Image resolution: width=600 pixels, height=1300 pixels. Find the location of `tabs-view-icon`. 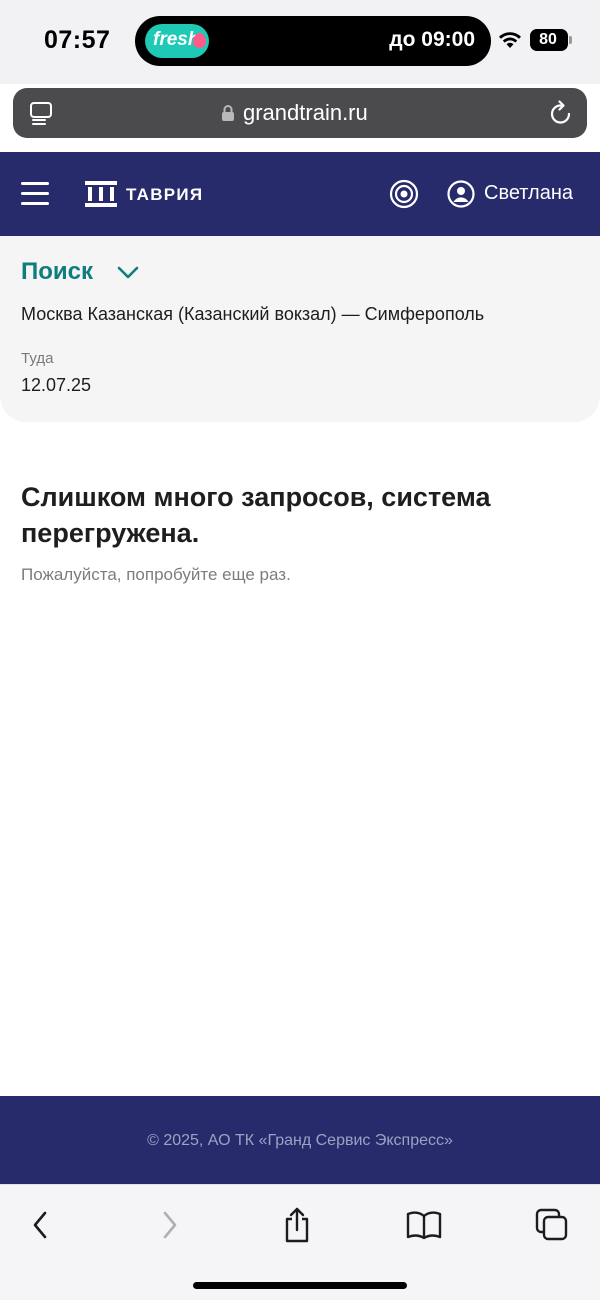

tabs-view-icon is located at coordinates (41, 113).